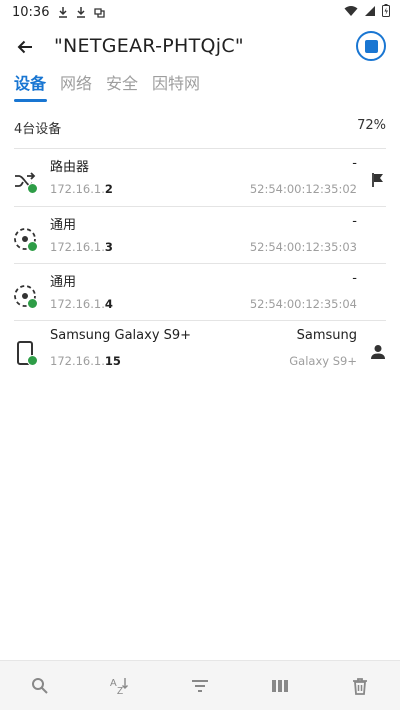 The image size is (400, 710). I want to click on tab-internet: 因特网, so click(176, 82).